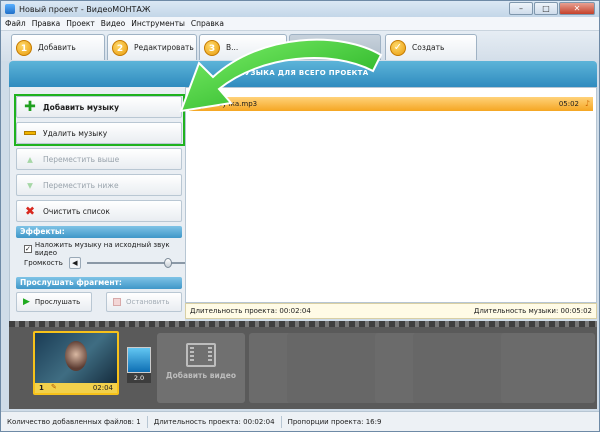 The image size is (600, 432). I want to click on track-name: Озвучка.mp3, so click(233, 104).